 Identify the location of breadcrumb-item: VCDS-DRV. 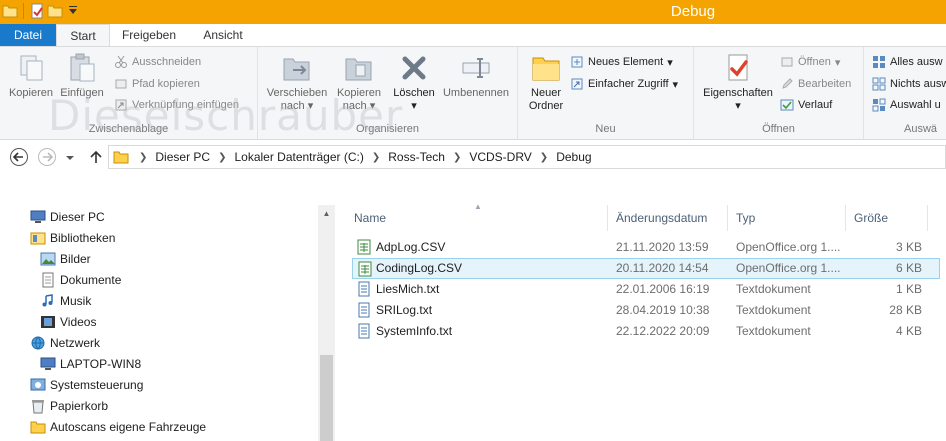
(500, 157).